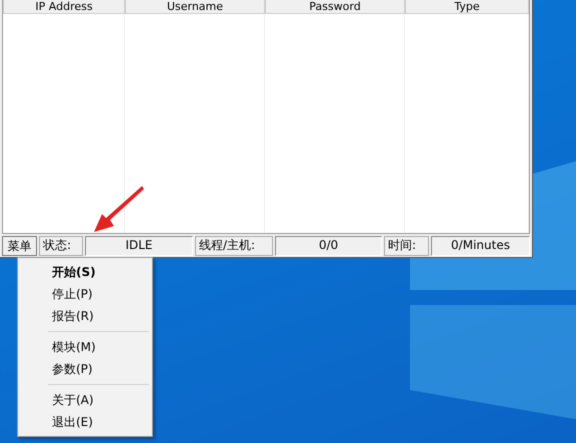  What do you see at coordinates (328, 246) in the screenshot?
I see `threads-value: 0/0` at bounding box center [328, 246].